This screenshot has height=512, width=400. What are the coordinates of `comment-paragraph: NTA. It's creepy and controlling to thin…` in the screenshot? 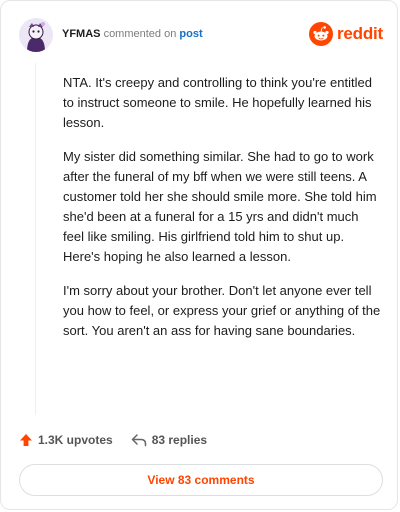 It's located at (217, 102).